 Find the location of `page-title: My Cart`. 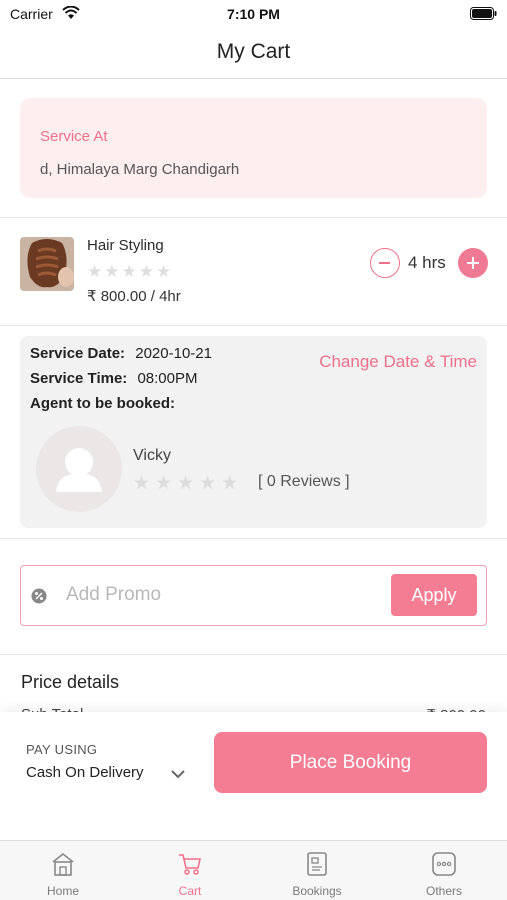

page-title: My Cart is located at coordinates (253, 51).